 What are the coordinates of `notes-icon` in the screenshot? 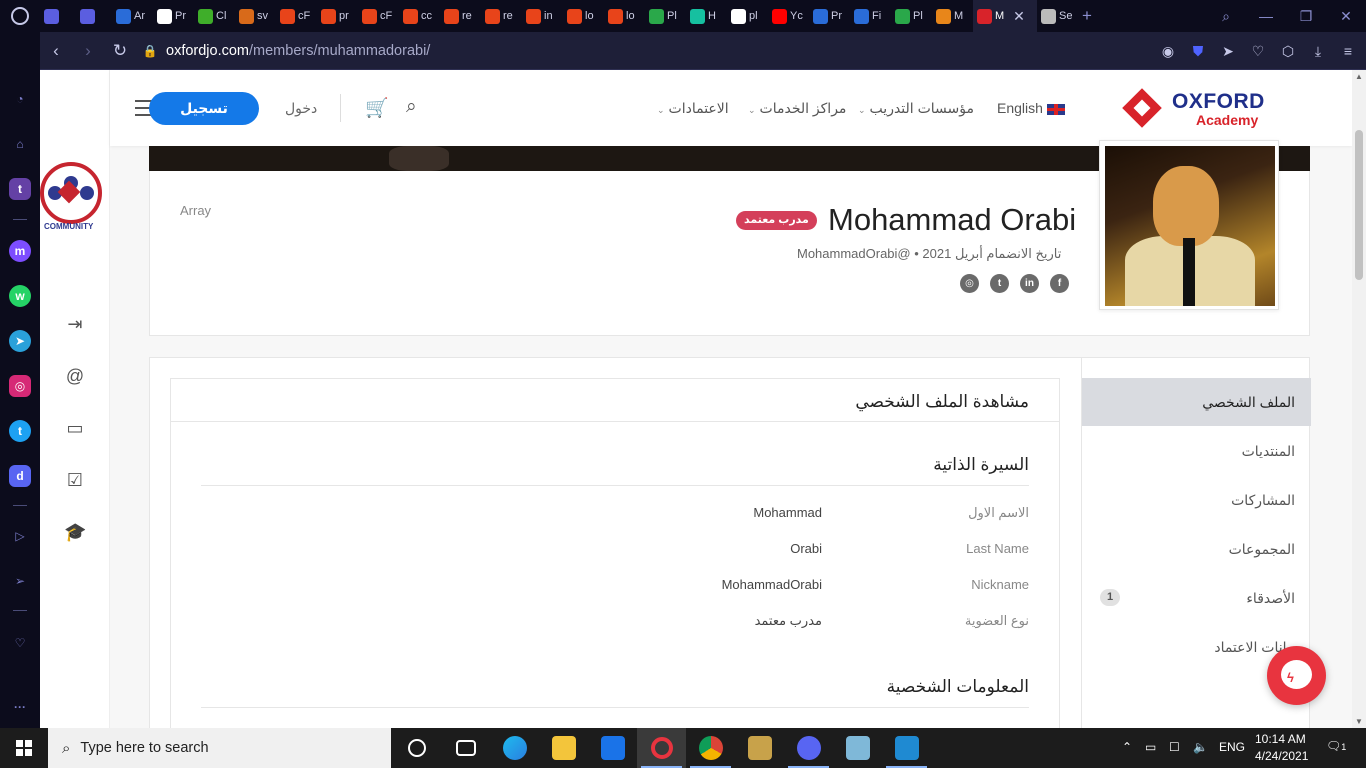 It's located at (857, 748).